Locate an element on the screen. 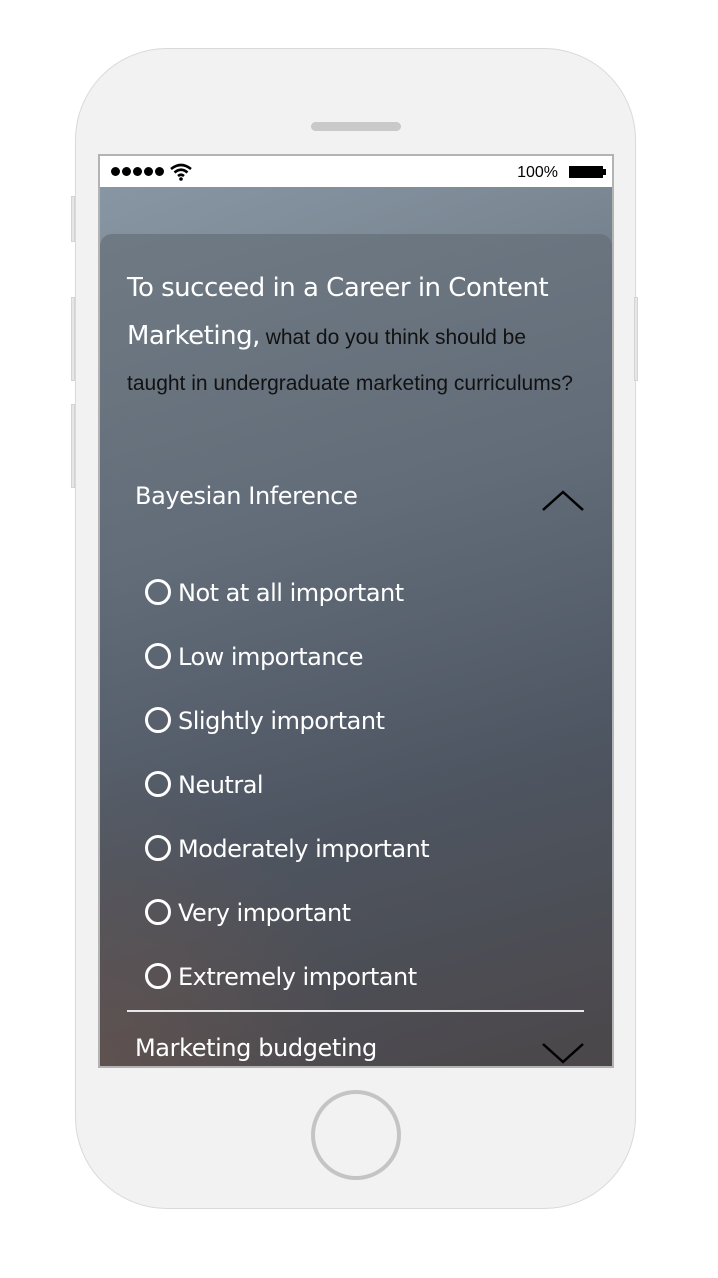  option-label: Slightly important is located at coordinates (281, 721).